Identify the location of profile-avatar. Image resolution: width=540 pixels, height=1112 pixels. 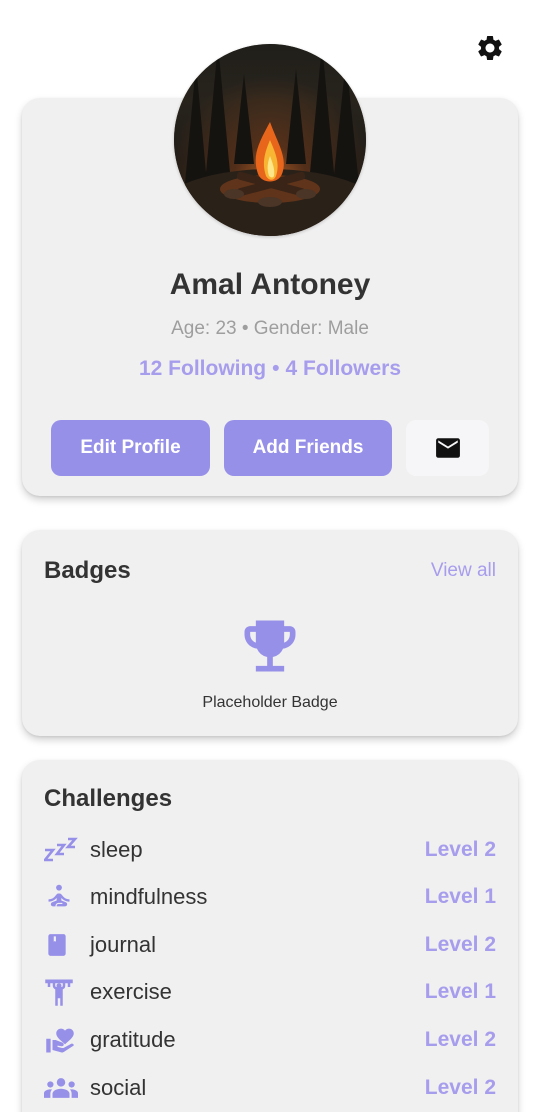
(270, 140).